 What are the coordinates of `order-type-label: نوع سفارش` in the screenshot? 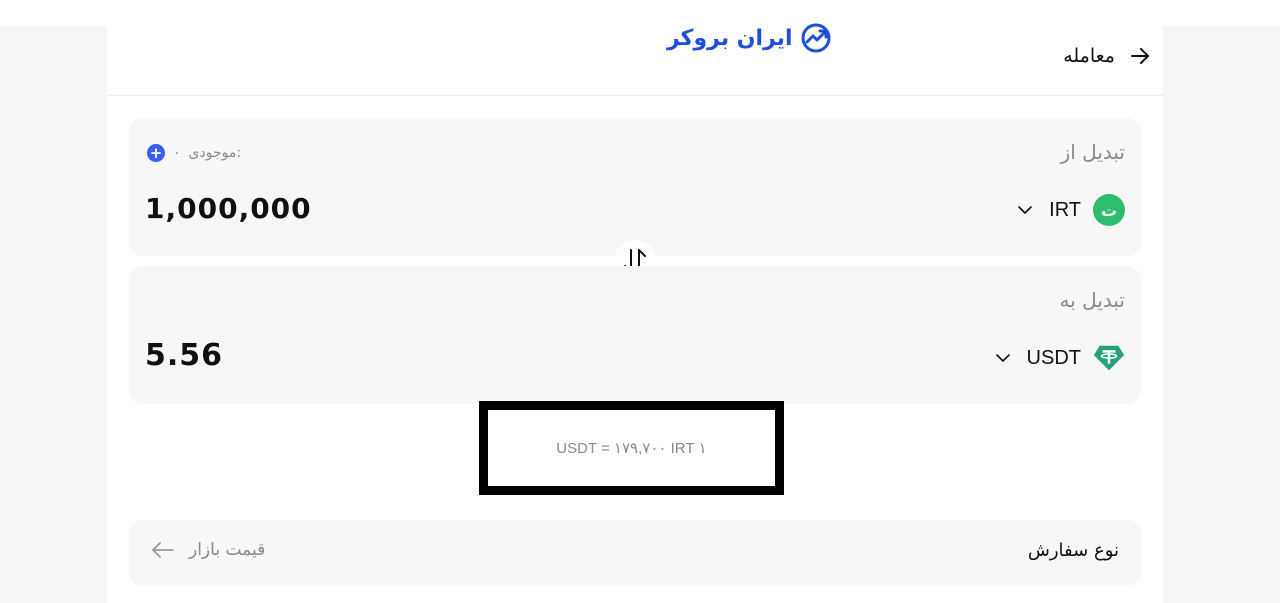 It's located at (1073, 550).